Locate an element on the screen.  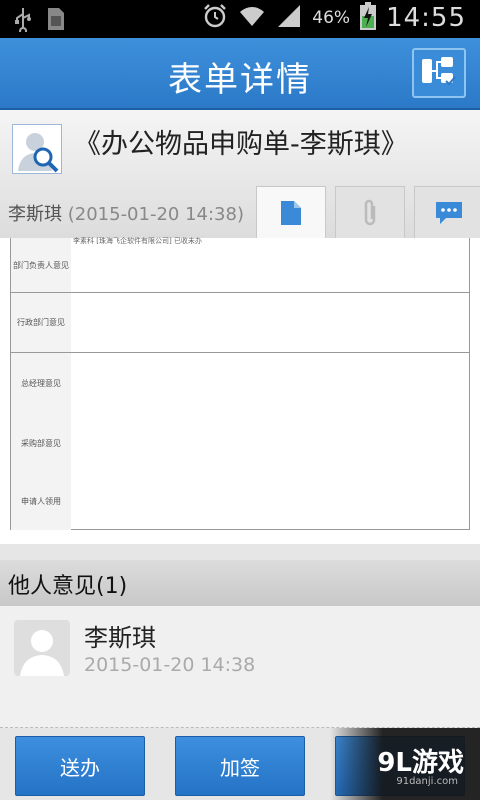
table-row: 采购部意见 is located at coordinates (240, 443).